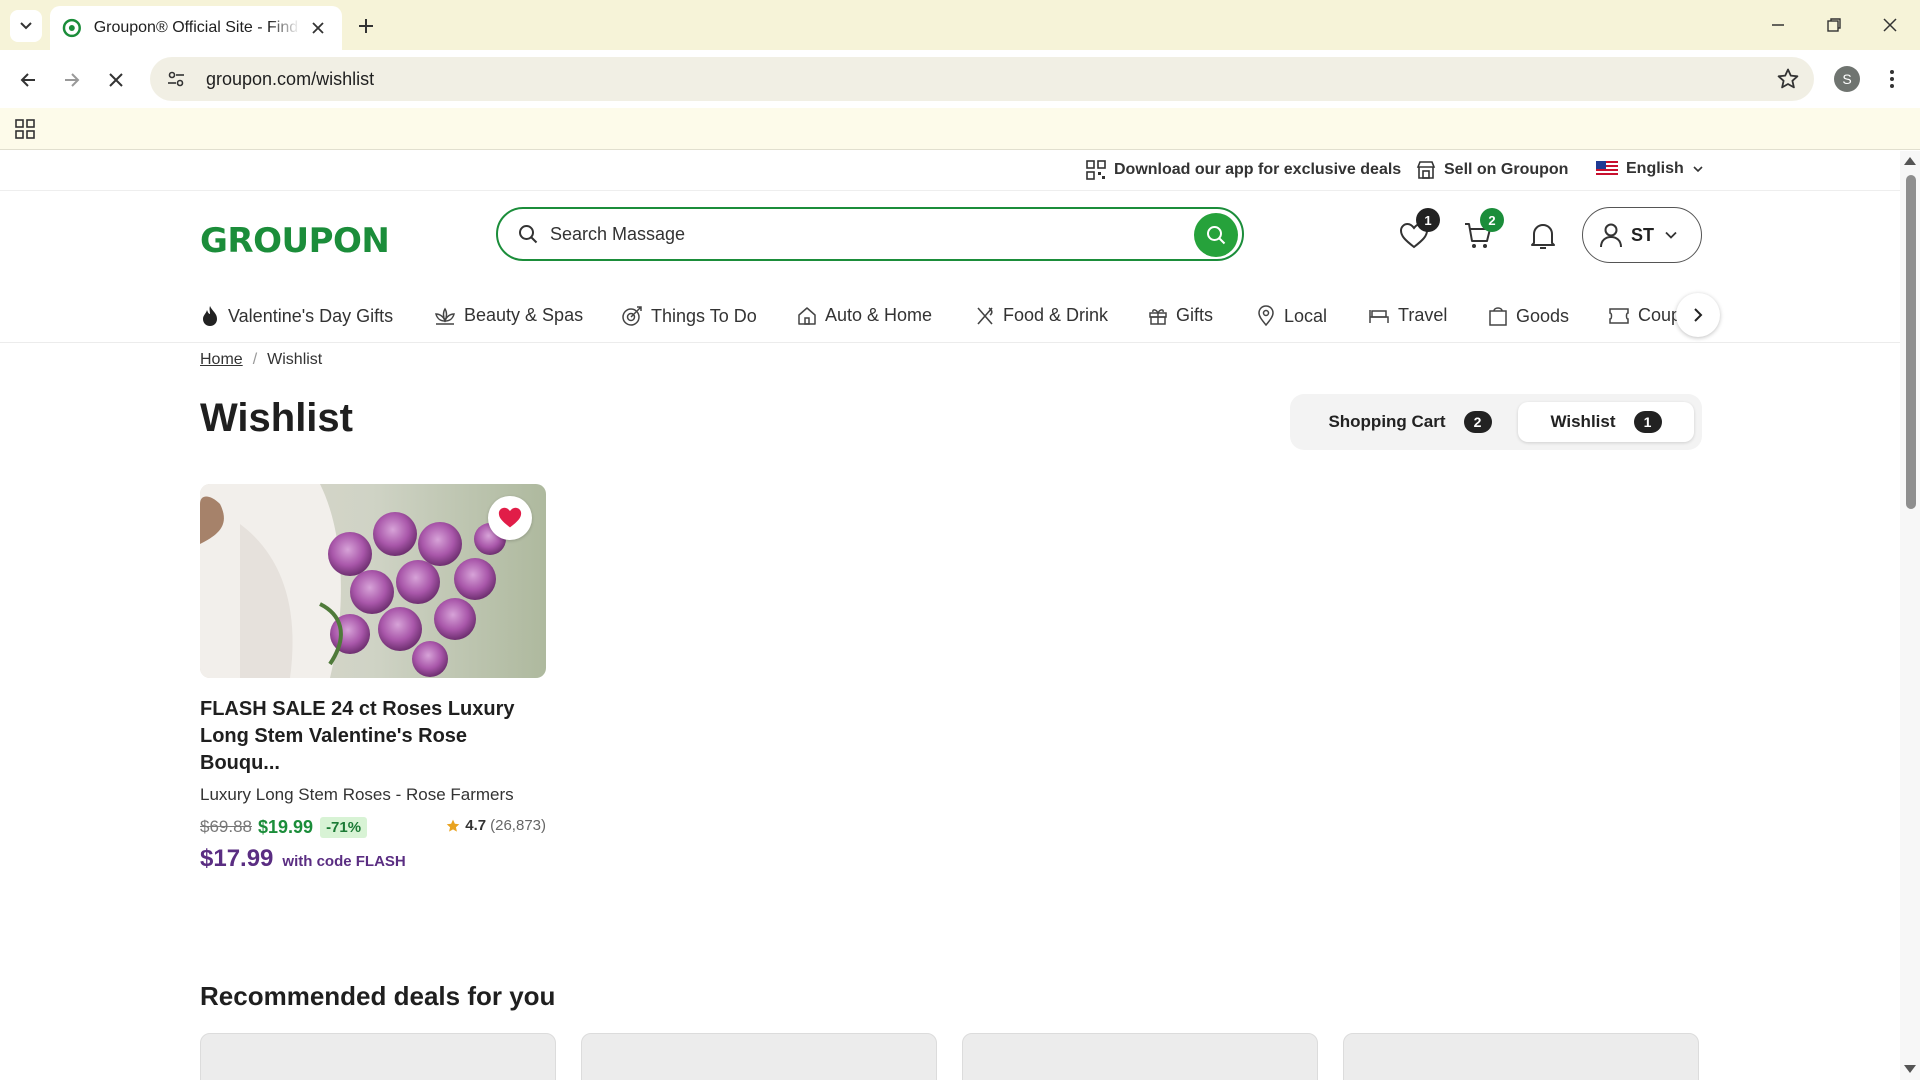 The width and height of the screenshot is (1920, 1080). What do you see at coordinates (373, 581) in the screenshot?
I see `deal-image` at bounding box center [373, 581].